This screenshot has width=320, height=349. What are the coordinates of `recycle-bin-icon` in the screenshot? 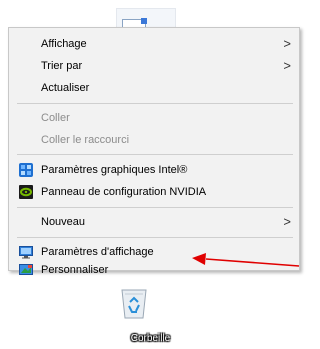 It's located at (134, 303).